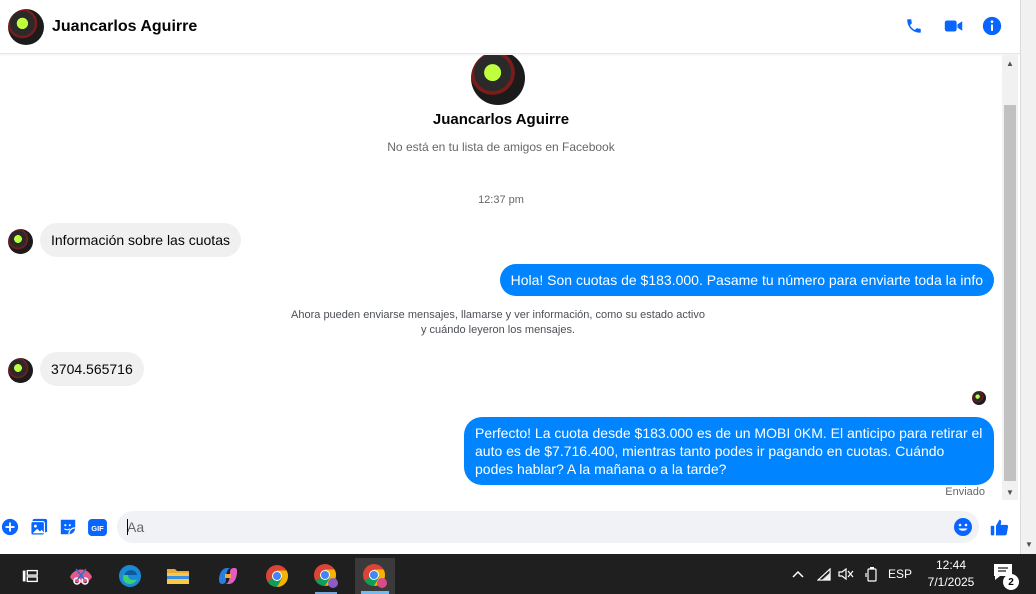  What do you see at coordinates (965, 492) in the screenshot?
I see `sent-status: Enviado` at bounding box center [965, 492].